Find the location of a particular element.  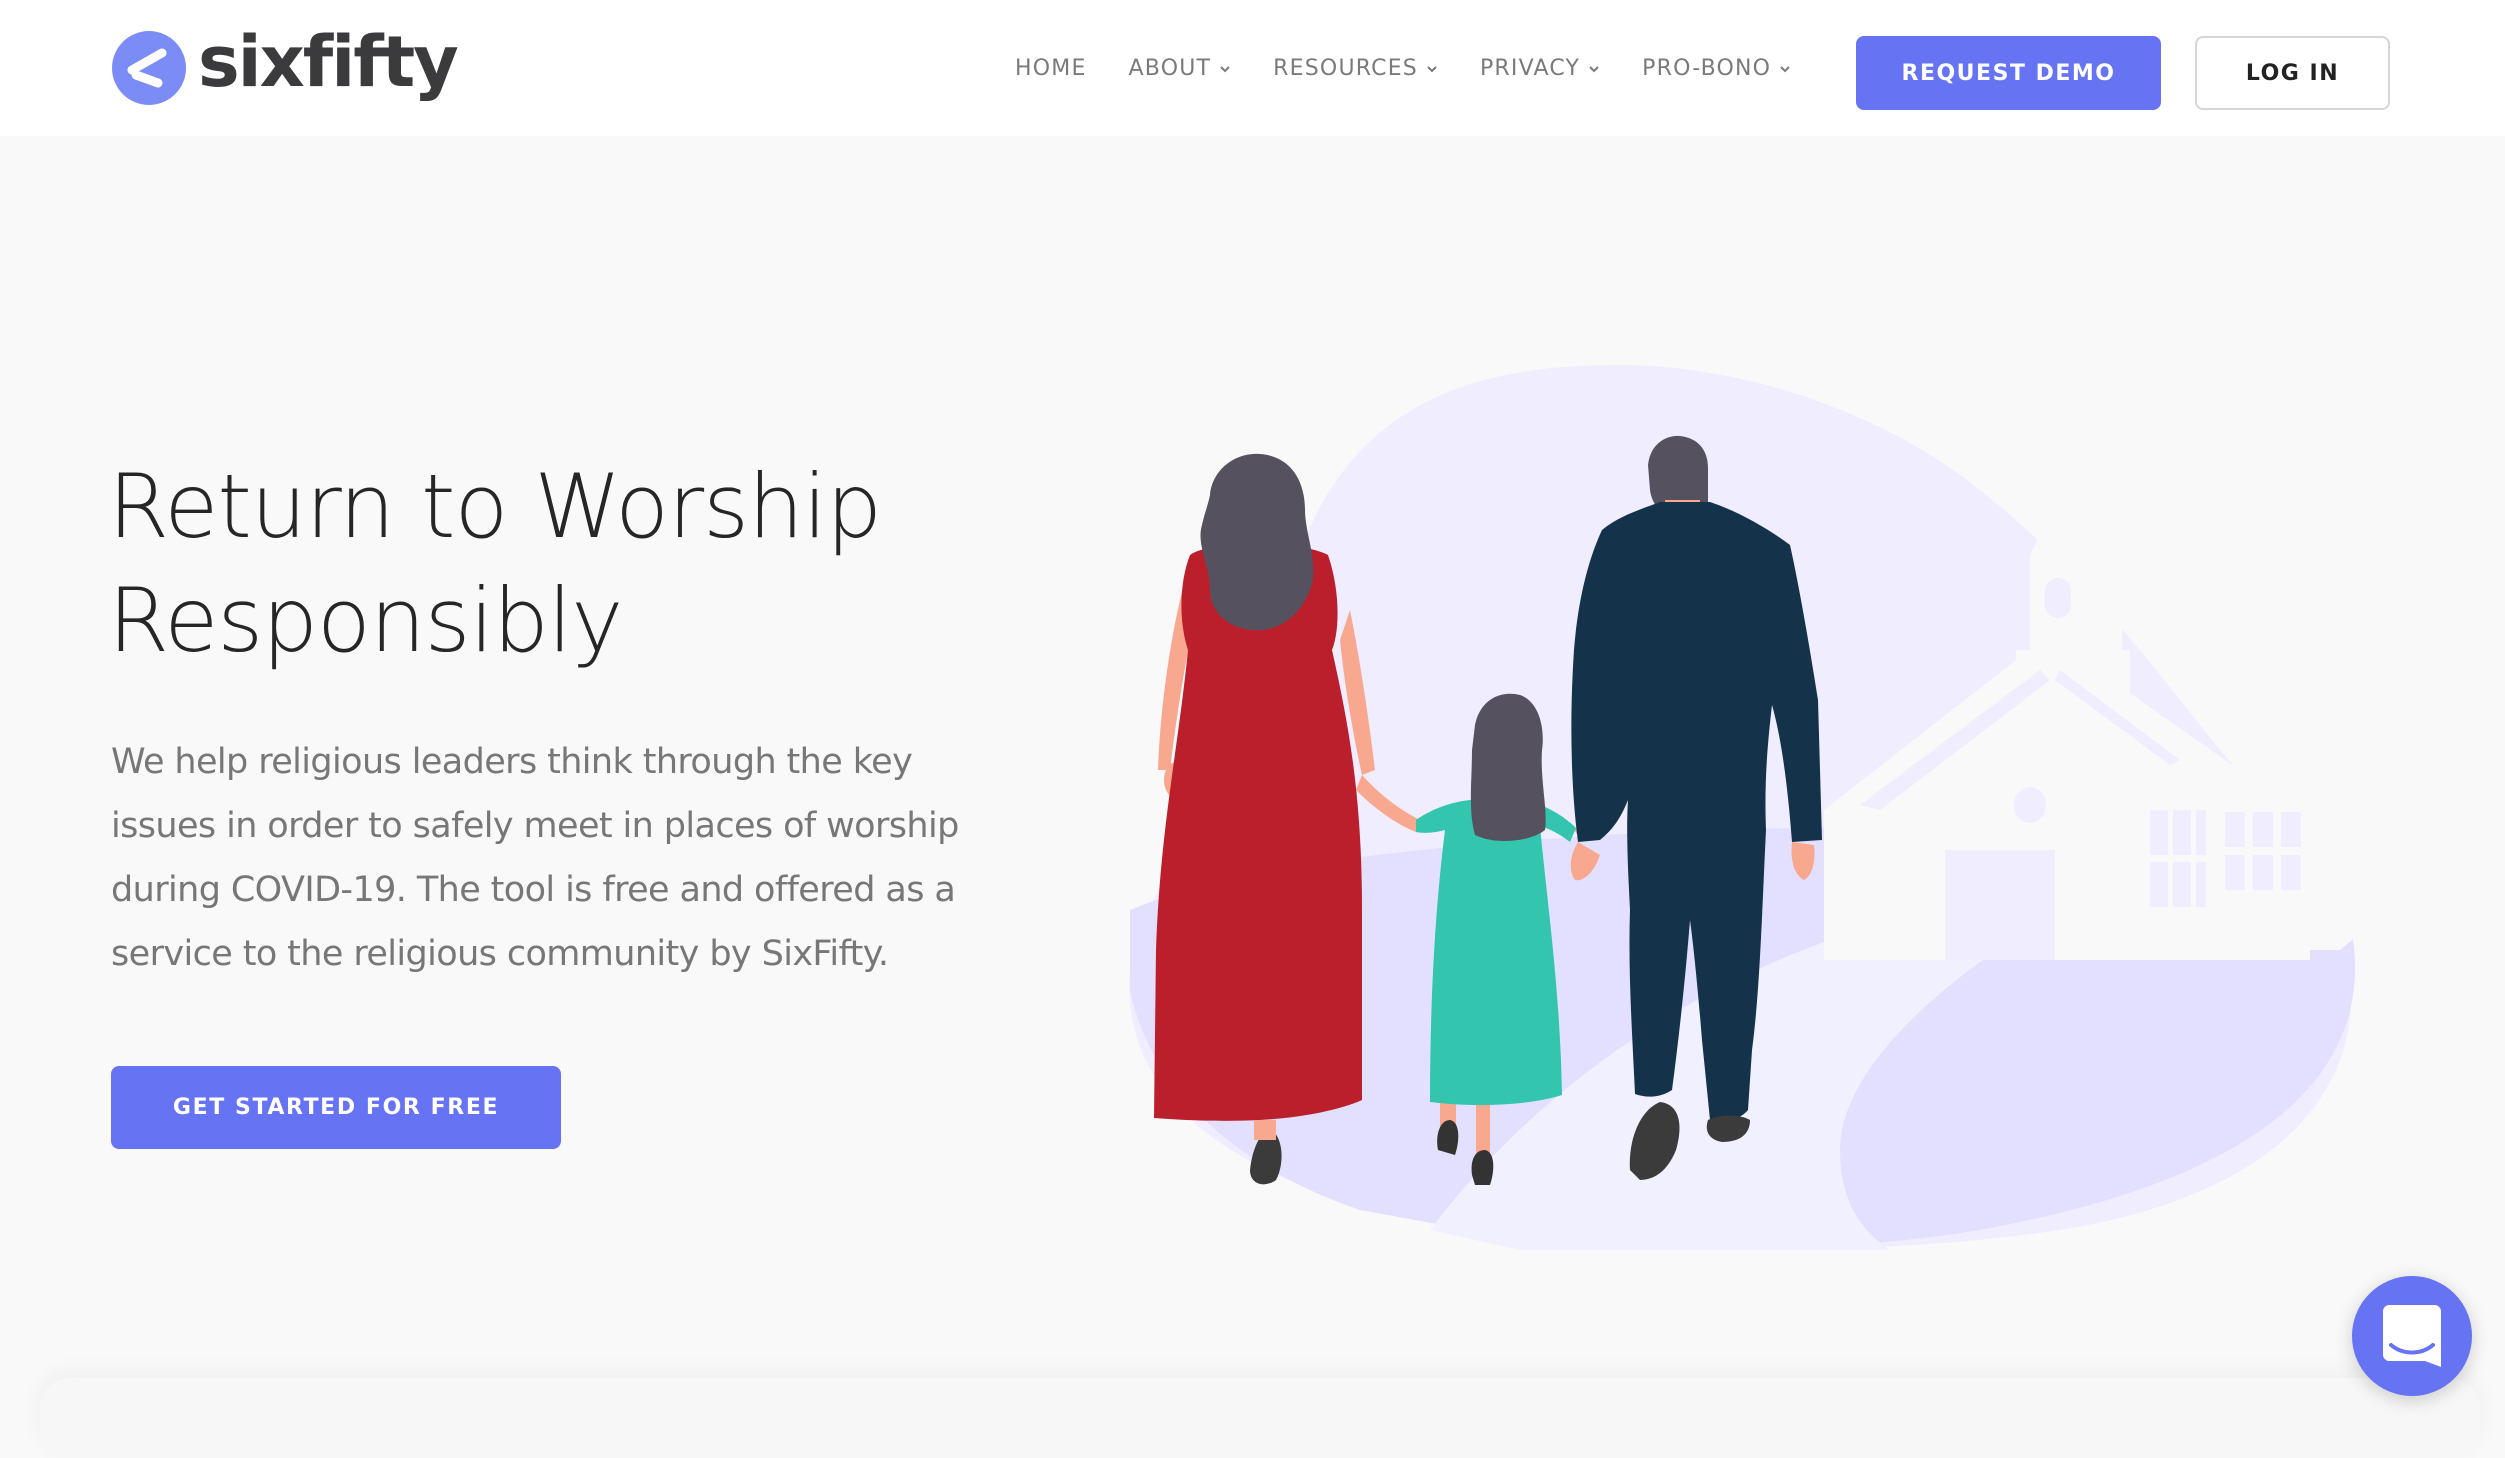

hero-title-line: Responsibly is located at coordinates (365, 620).